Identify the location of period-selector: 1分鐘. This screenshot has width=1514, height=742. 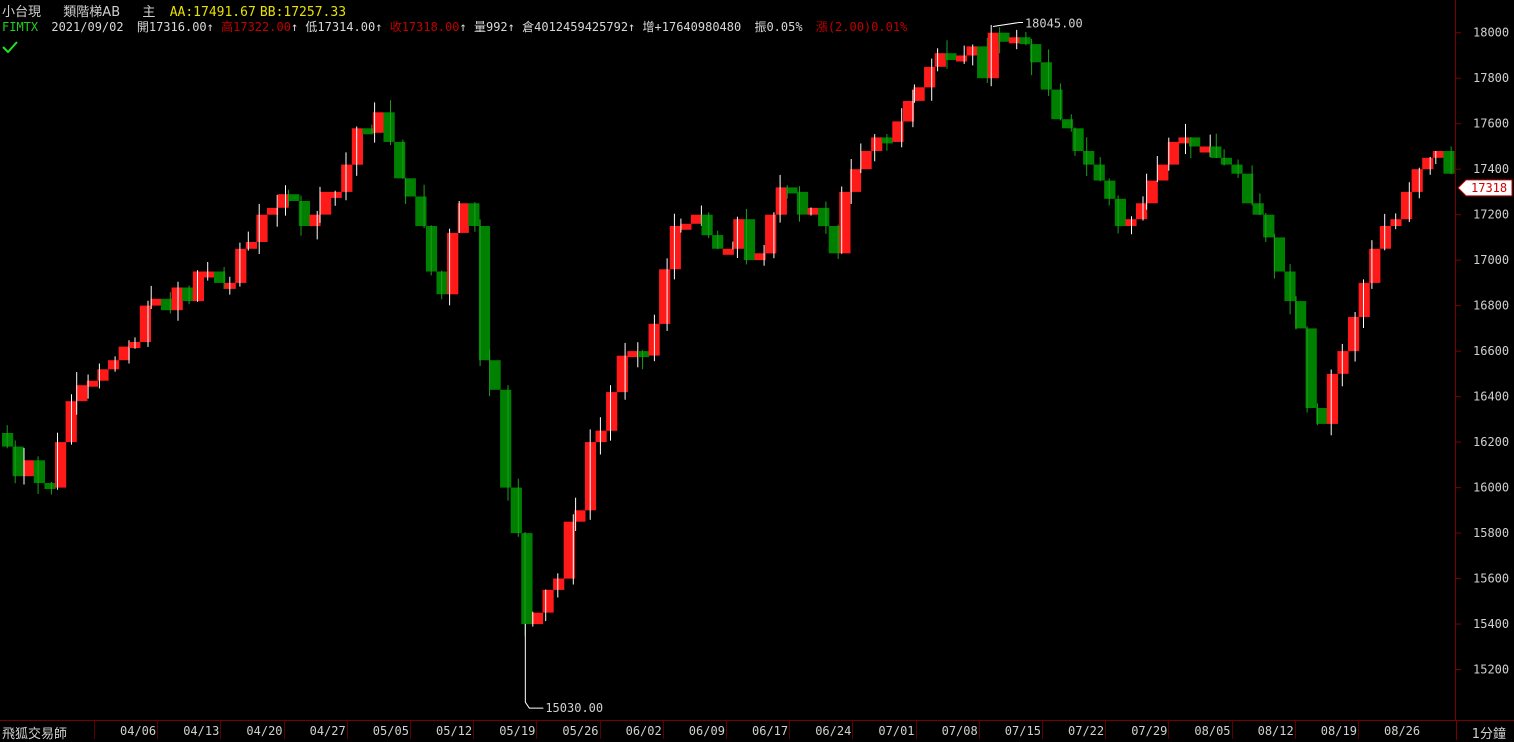
(1489, 732).